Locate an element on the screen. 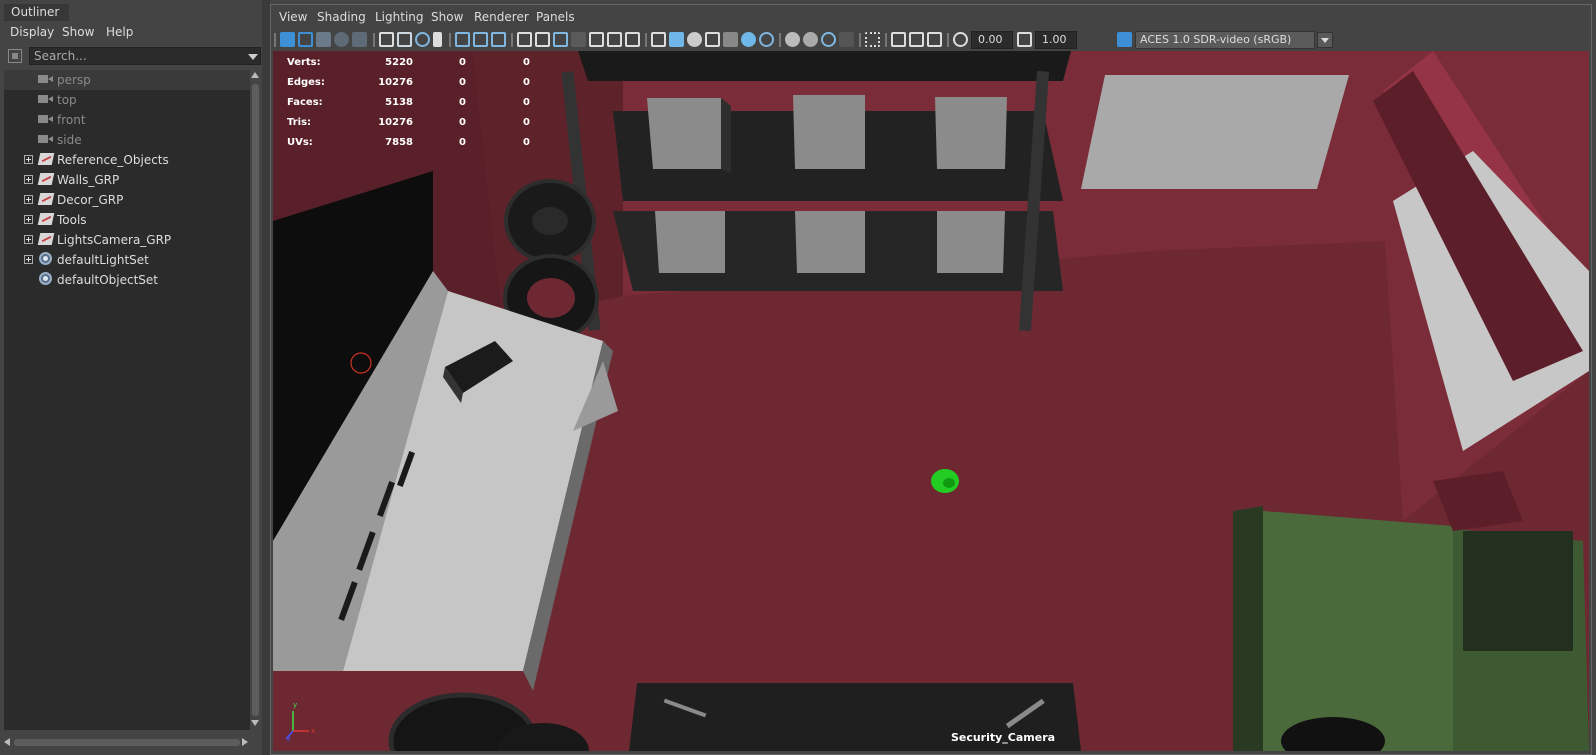 This screenshot has height=755, width=1596. motion-blur-icon is located at coordinates (810, 39).